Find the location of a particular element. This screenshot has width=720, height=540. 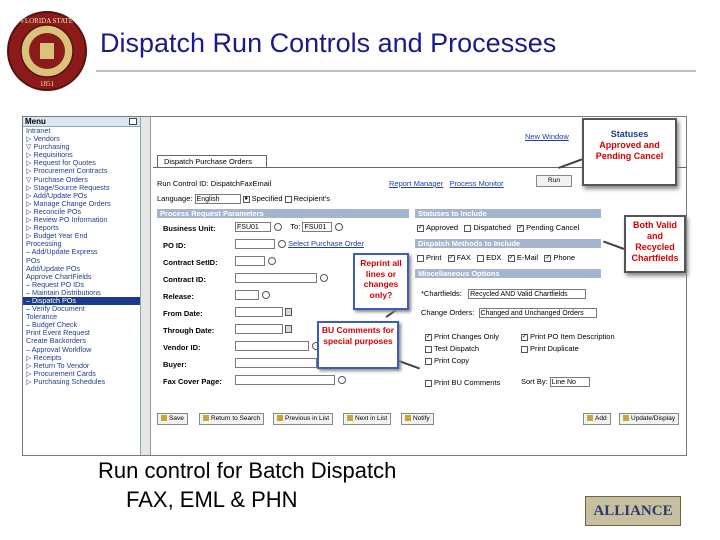

menu-item: ▷ Add/Update POs is located at coordinates (81, 196).